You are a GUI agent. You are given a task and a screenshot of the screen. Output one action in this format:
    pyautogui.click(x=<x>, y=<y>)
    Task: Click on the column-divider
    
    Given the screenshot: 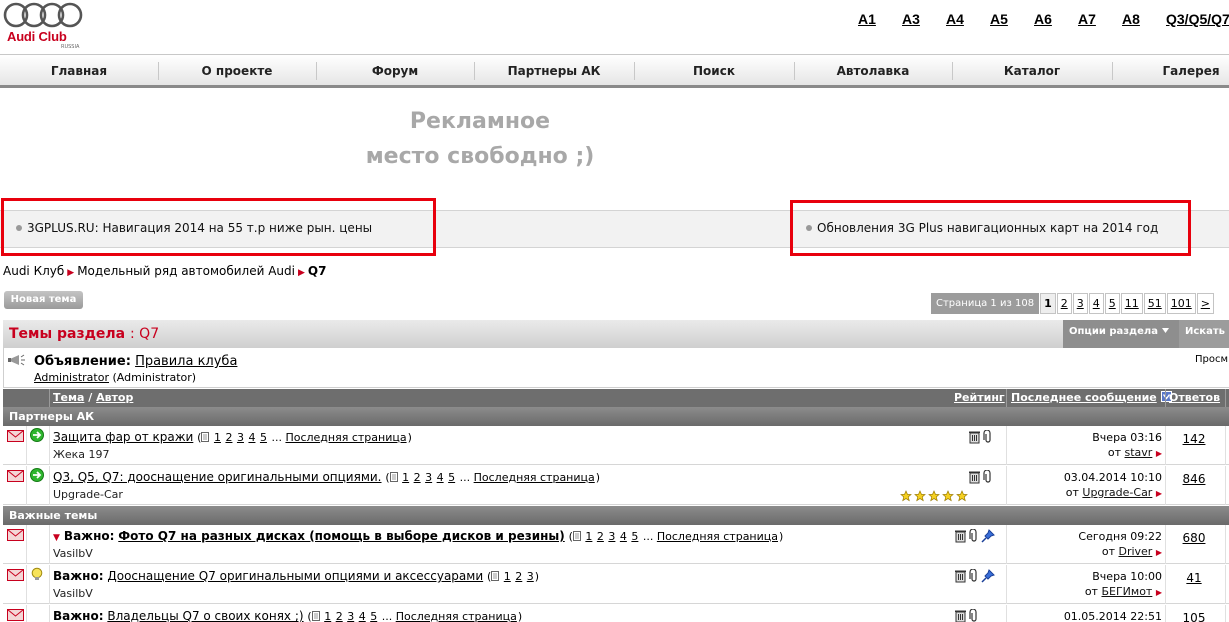 What is the action you would take?
    pyautogui.click(x=1006, y=398)
    